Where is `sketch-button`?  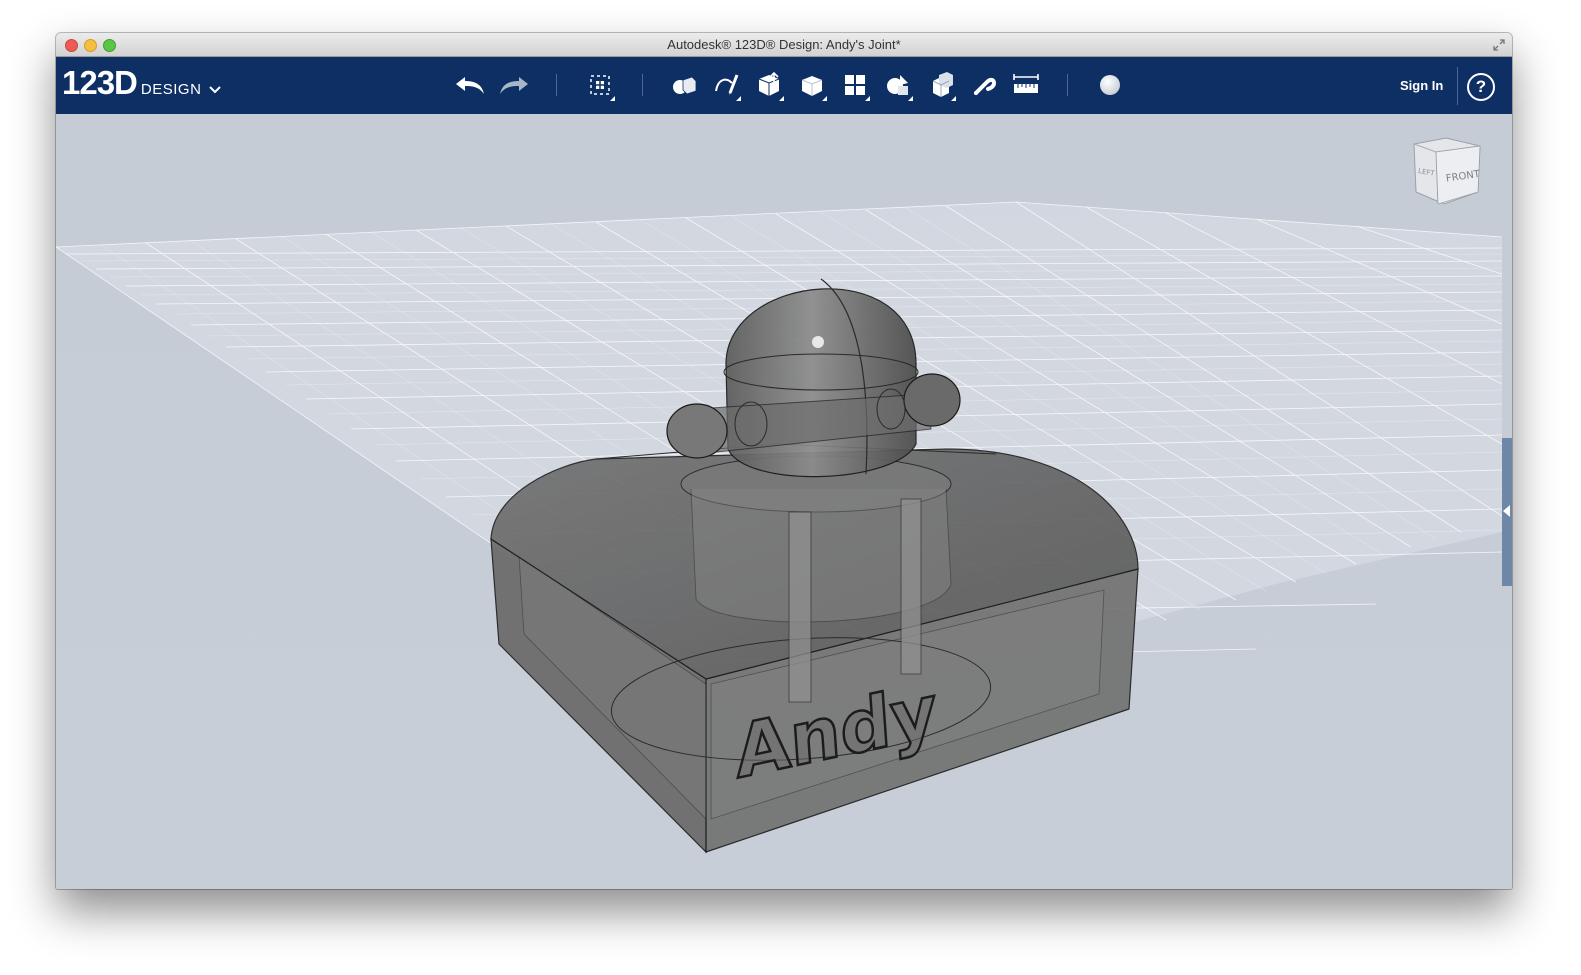
sketch-button is located at coordinates (726, 85).